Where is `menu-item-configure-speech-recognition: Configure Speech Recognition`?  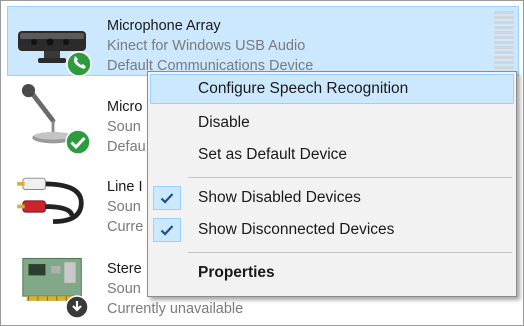
menu-item-configure-speech-recognition: Configure Speech Recognition is located at coordinates (332, 89).